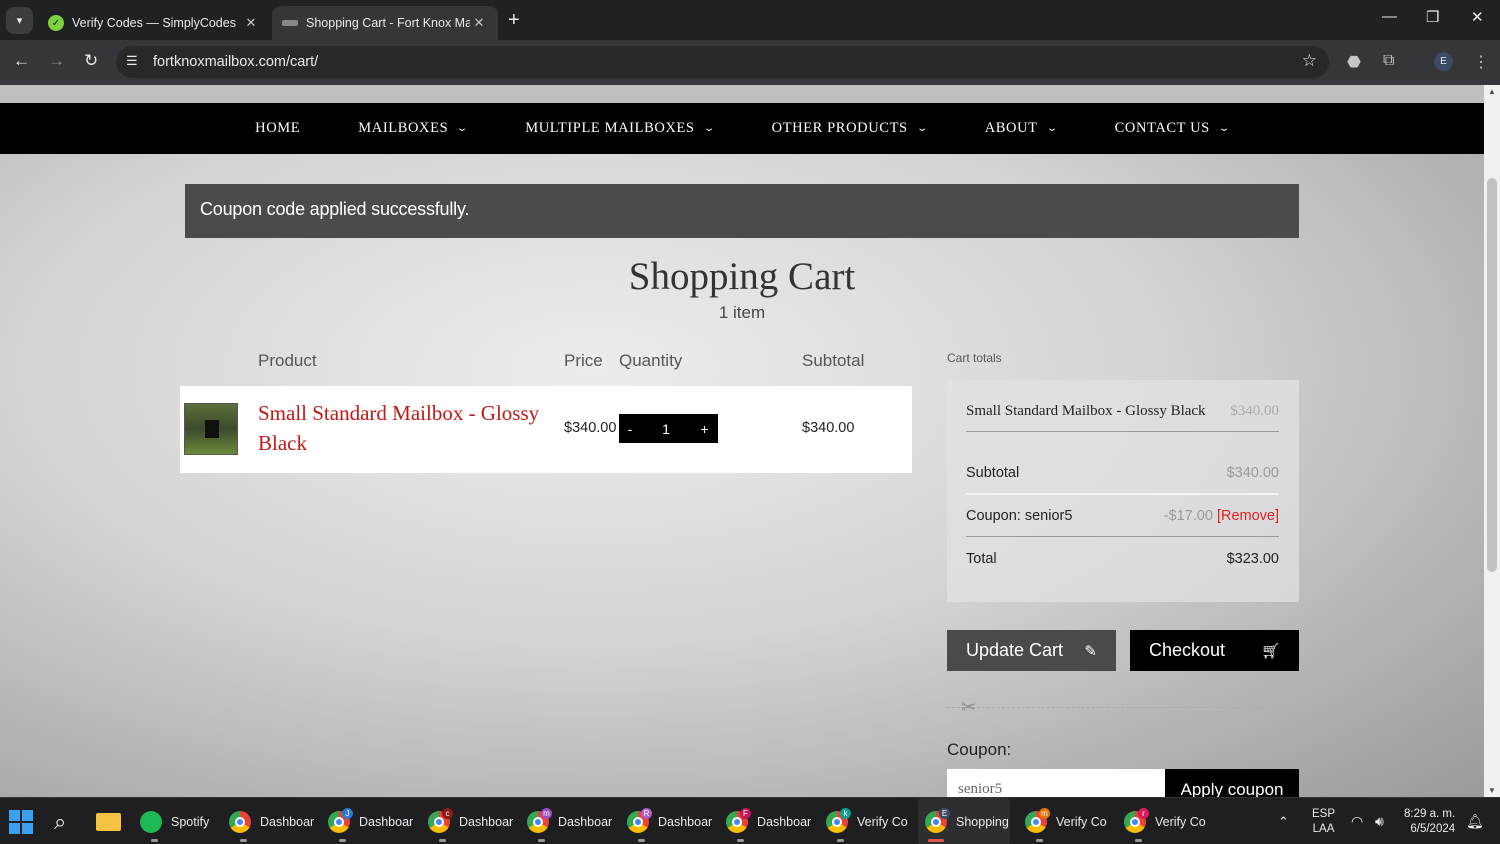  Describe the element at coordinates (91, 61) in the screenshot. I see `reload-icon: ↻` at that location.